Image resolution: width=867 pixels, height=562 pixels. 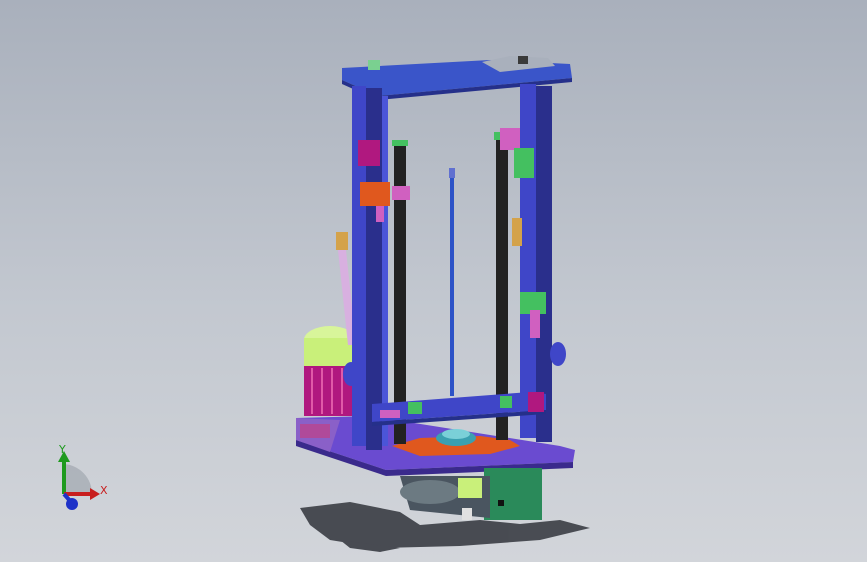 I want to click on triad-plane-icon, so click(x=78, y=479).